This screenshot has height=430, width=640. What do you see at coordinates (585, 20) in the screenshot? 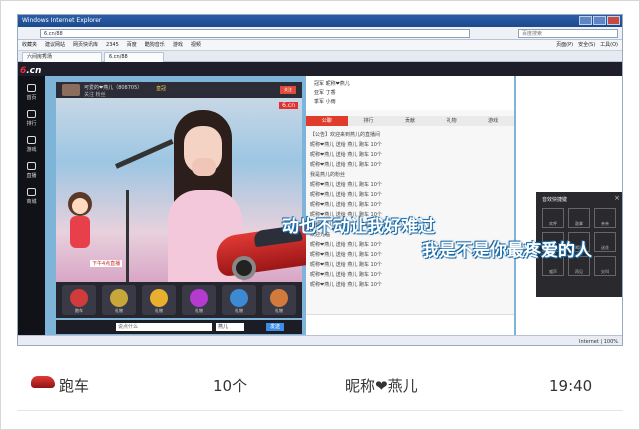
I see `minimize-button` at bounding box center [585, 20].